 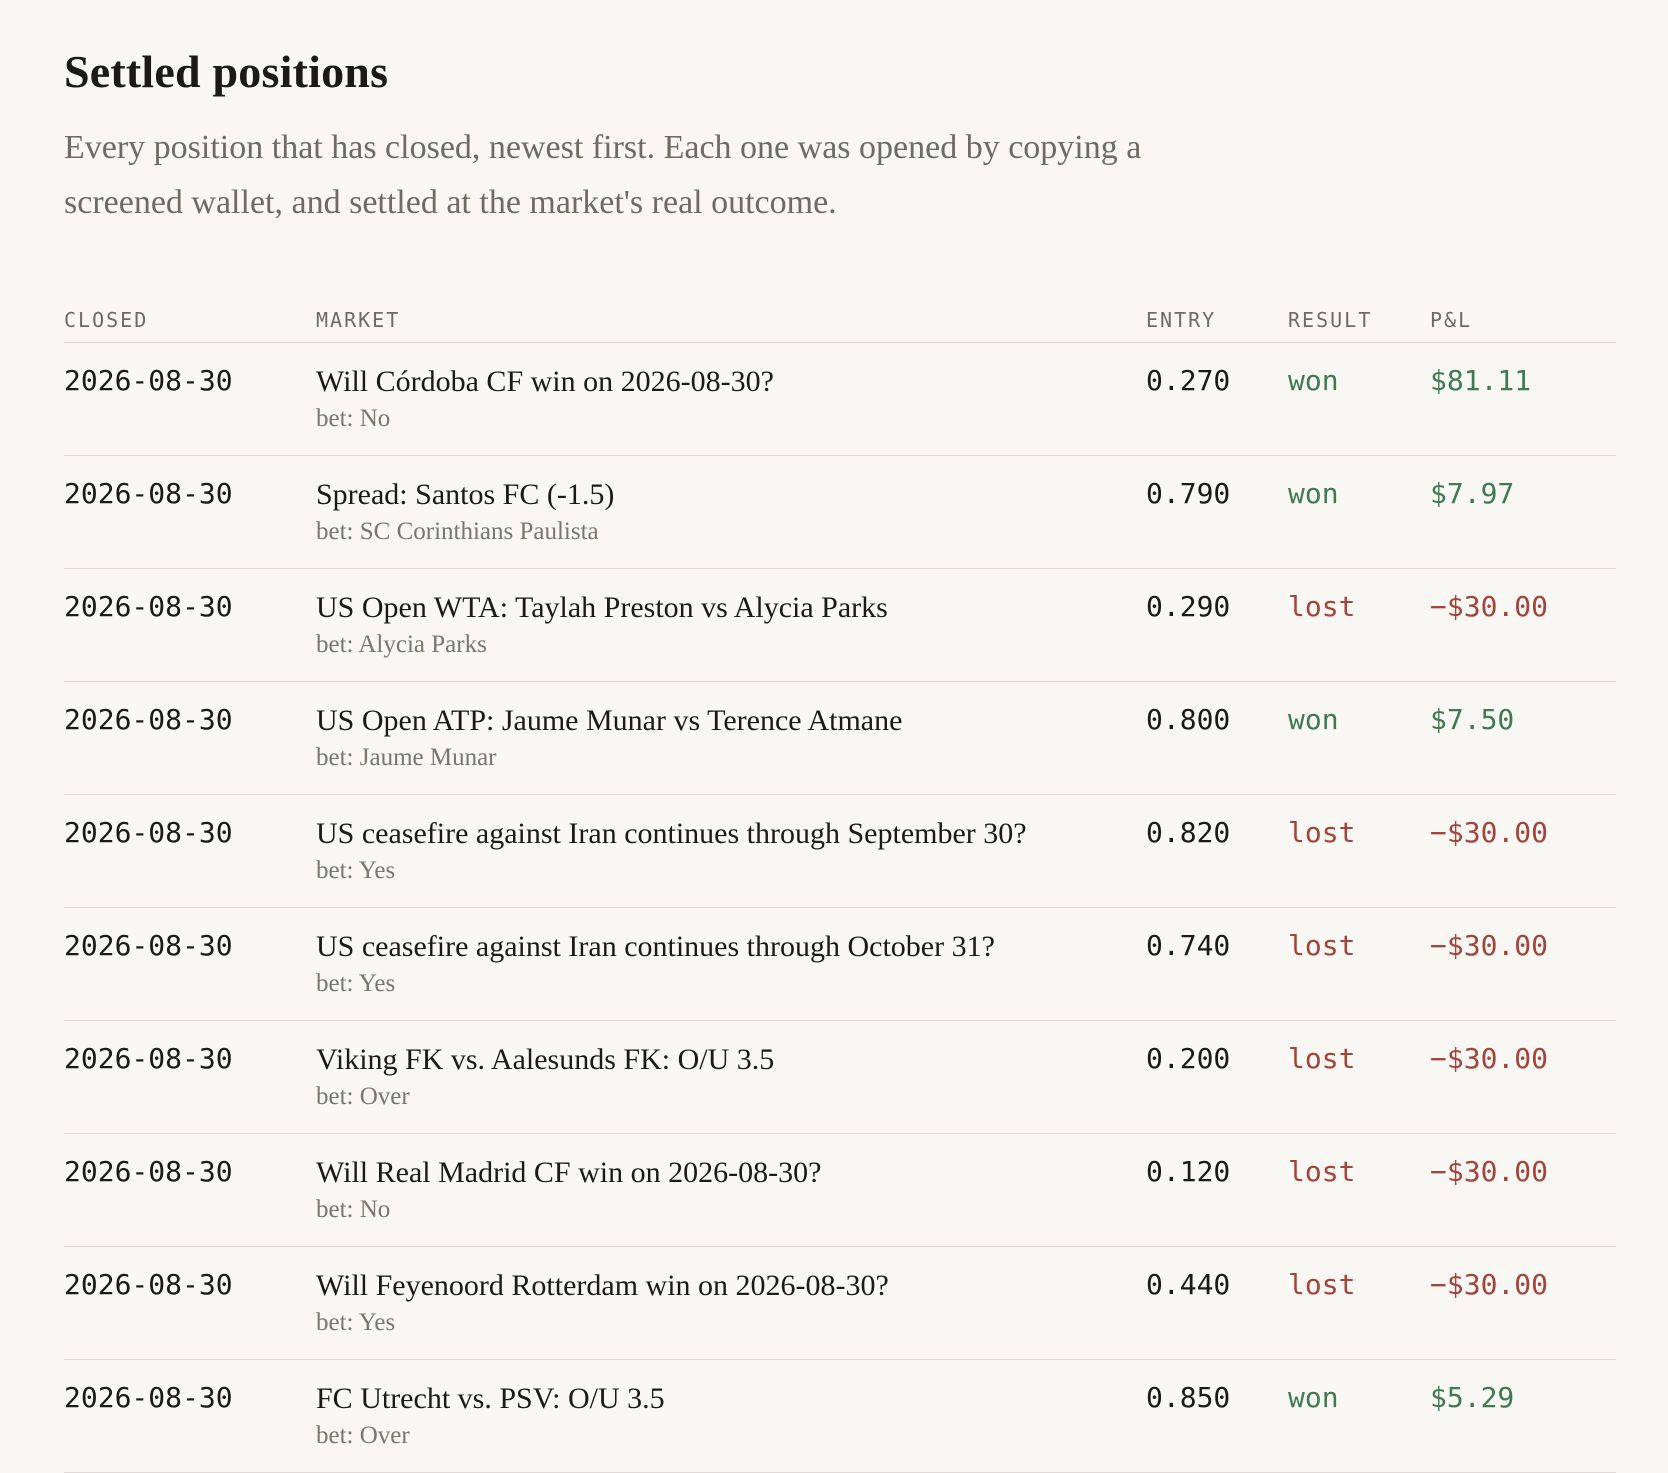 What do you see at coordinates (1188, 1058) in the screenshot?
I see `entry-price: 0.200` at bounding box center [1188, 1058].